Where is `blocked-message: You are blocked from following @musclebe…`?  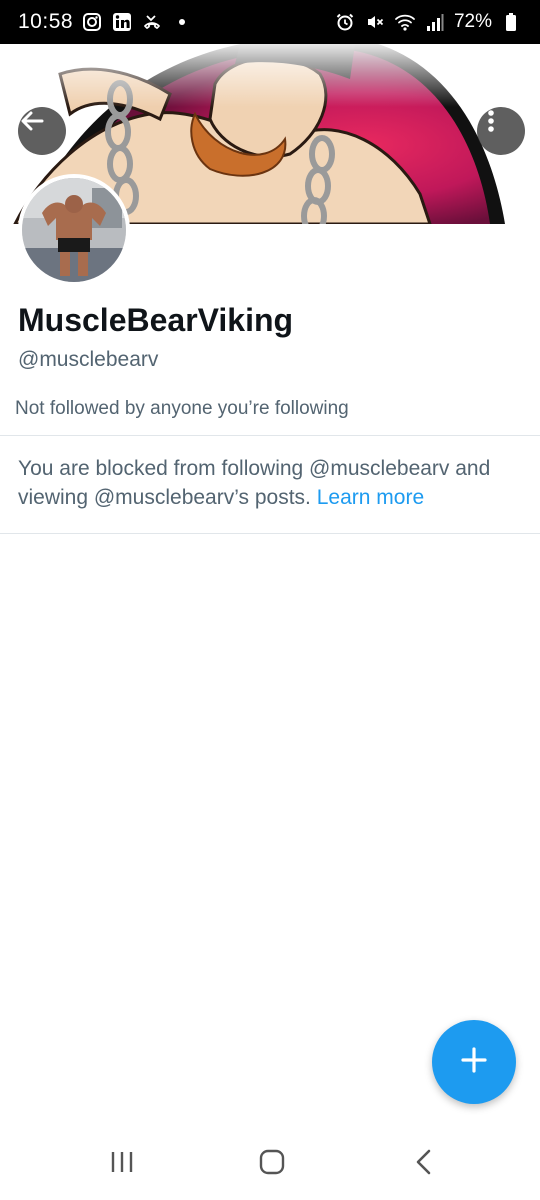 blocked-message: You are blocked from following @musclebe… is located at coordinates (270, 483).